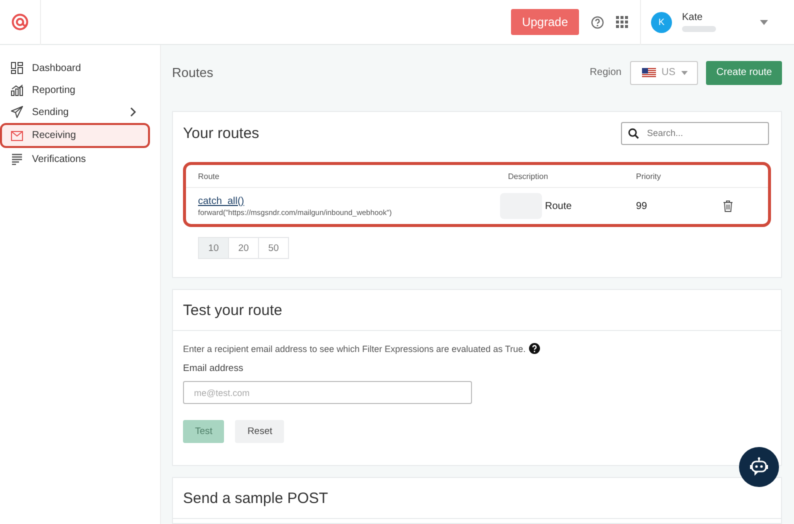 Image resolution: width=794 pixels, height=524 pixels. What do you see at coordinates (221, 201) in the screenshot?
I see `route-link: catch_all()` at bounding box center [221, 201].